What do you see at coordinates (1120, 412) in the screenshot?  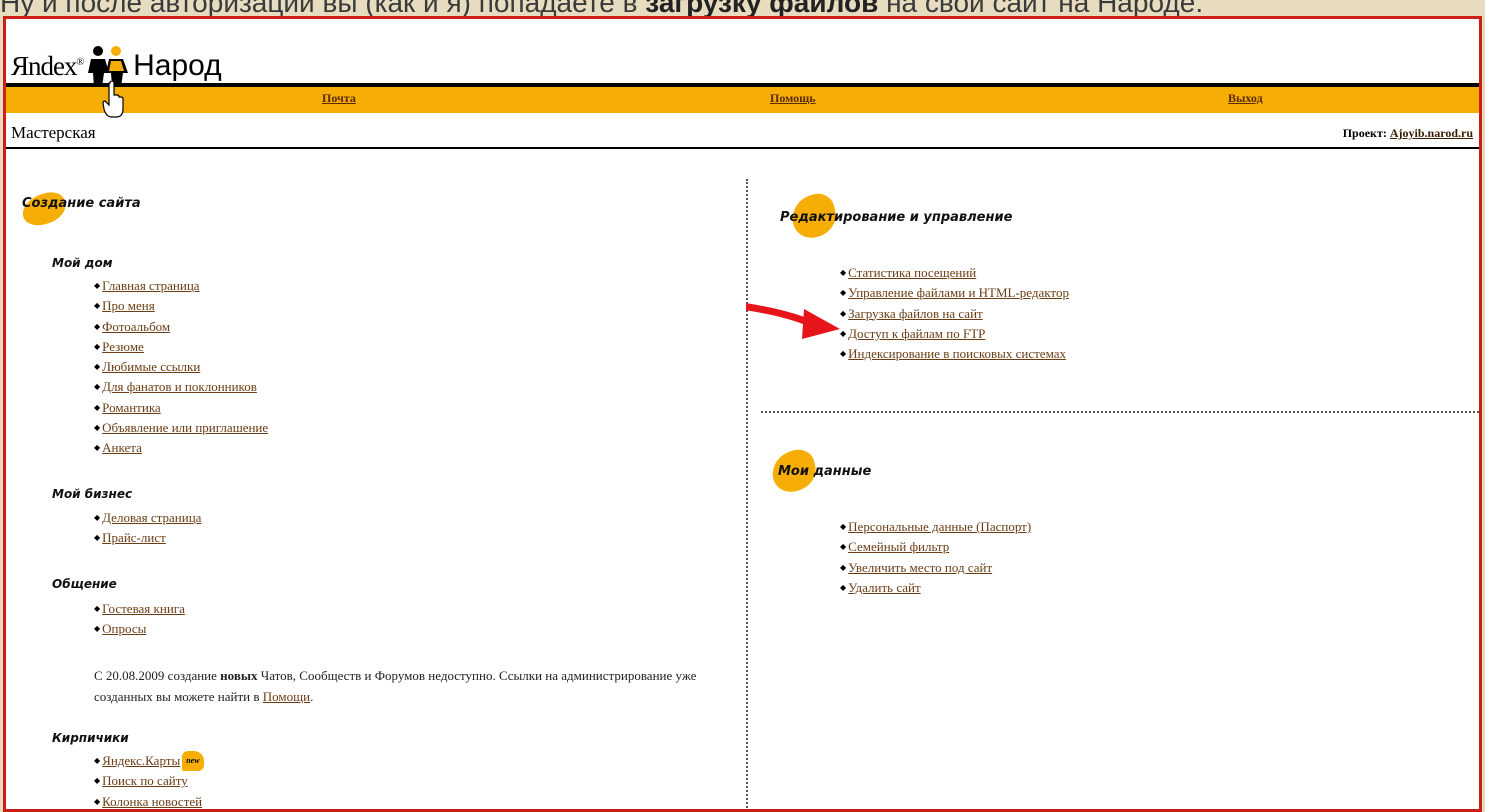 I see `section-divider` at bounding box center [1120, 412].